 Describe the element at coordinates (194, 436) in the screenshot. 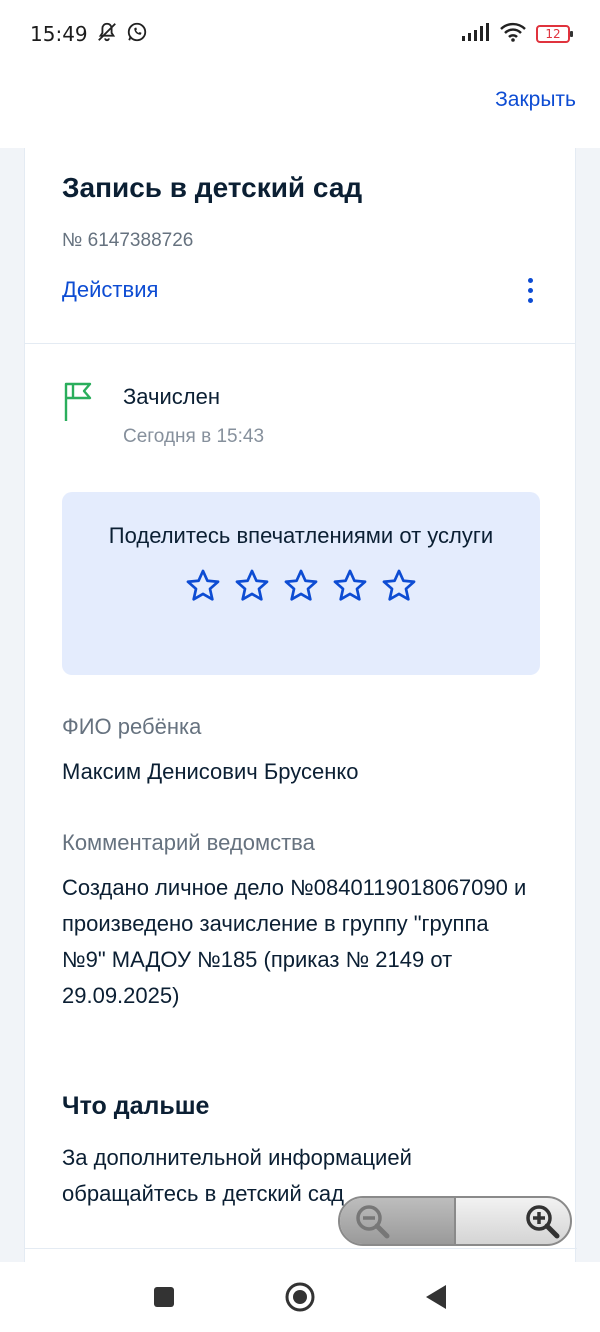

I see `status-time-text: Сегодня в 15:43` at that location.